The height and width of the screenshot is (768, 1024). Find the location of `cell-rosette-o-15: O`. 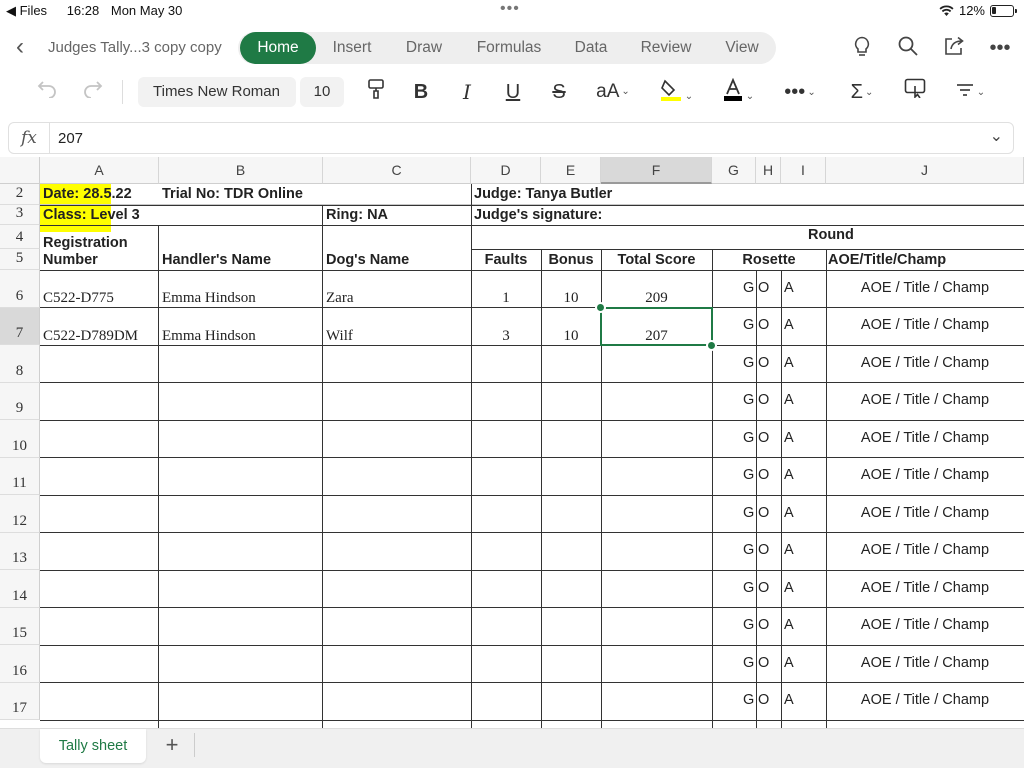

cell-rosette-o-15: O is located at coordinates (763, 625).